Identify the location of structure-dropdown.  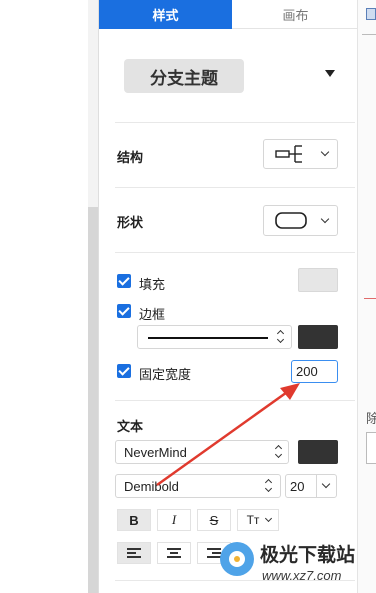
(300, 154).